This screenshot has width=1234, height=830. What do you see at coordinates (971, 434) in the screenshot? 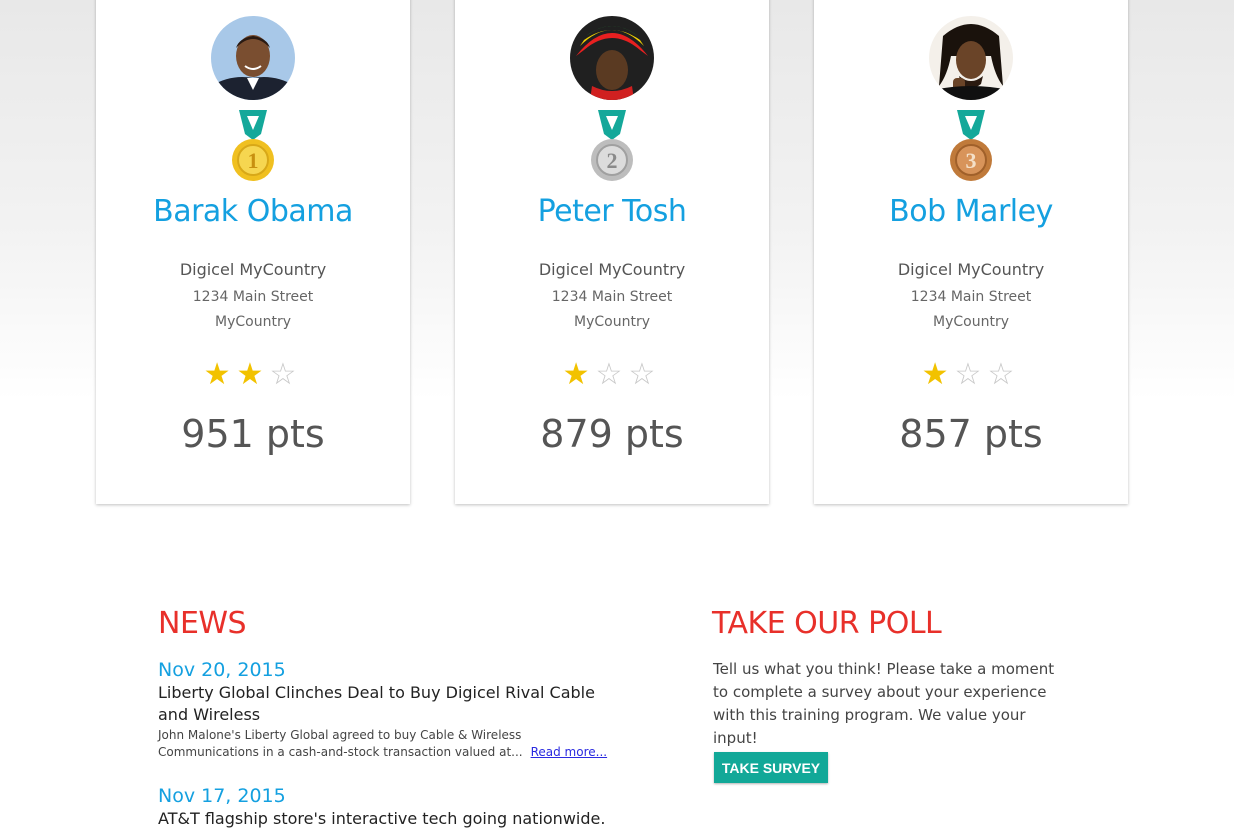
I see `leader-points: 857 pts` at bounding box center [971, 434].